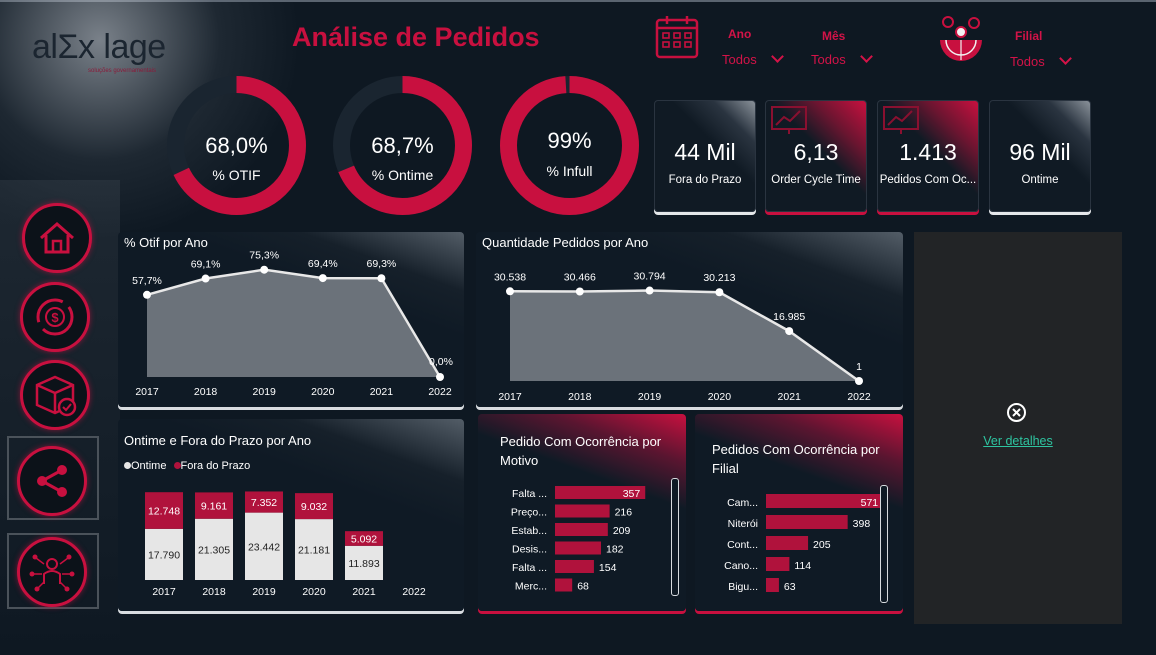  Describe the element at coordinates (615, 550) in the screenshot. I see `bar-value-label: 182` at that location.